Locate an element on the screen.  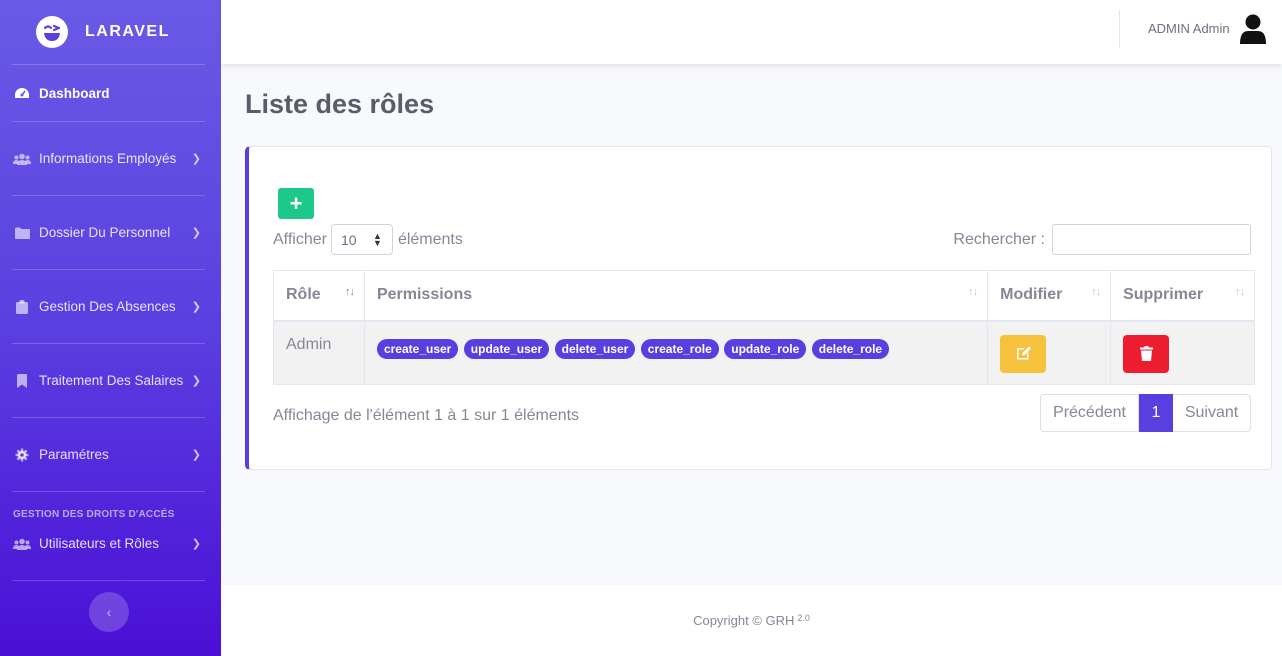
sidebar-item-label: Utilisateurs et Rôles is located at coordinates (99, 543).